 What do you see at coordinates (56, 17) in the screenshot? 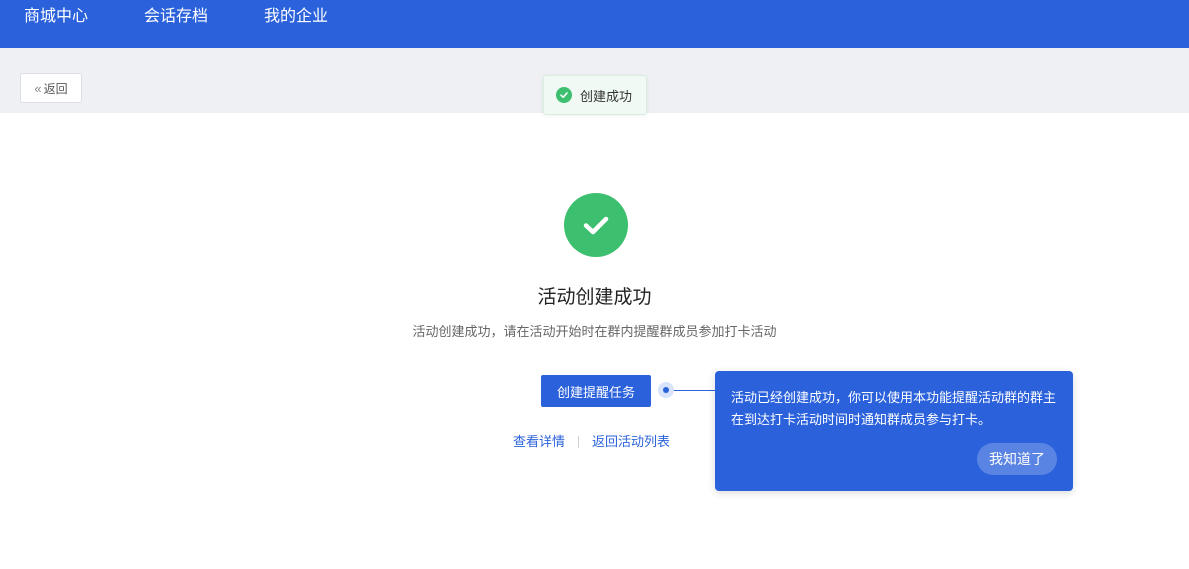
I see `nav-item-mall-center: 商城中心` at bounding box center [56, 17].